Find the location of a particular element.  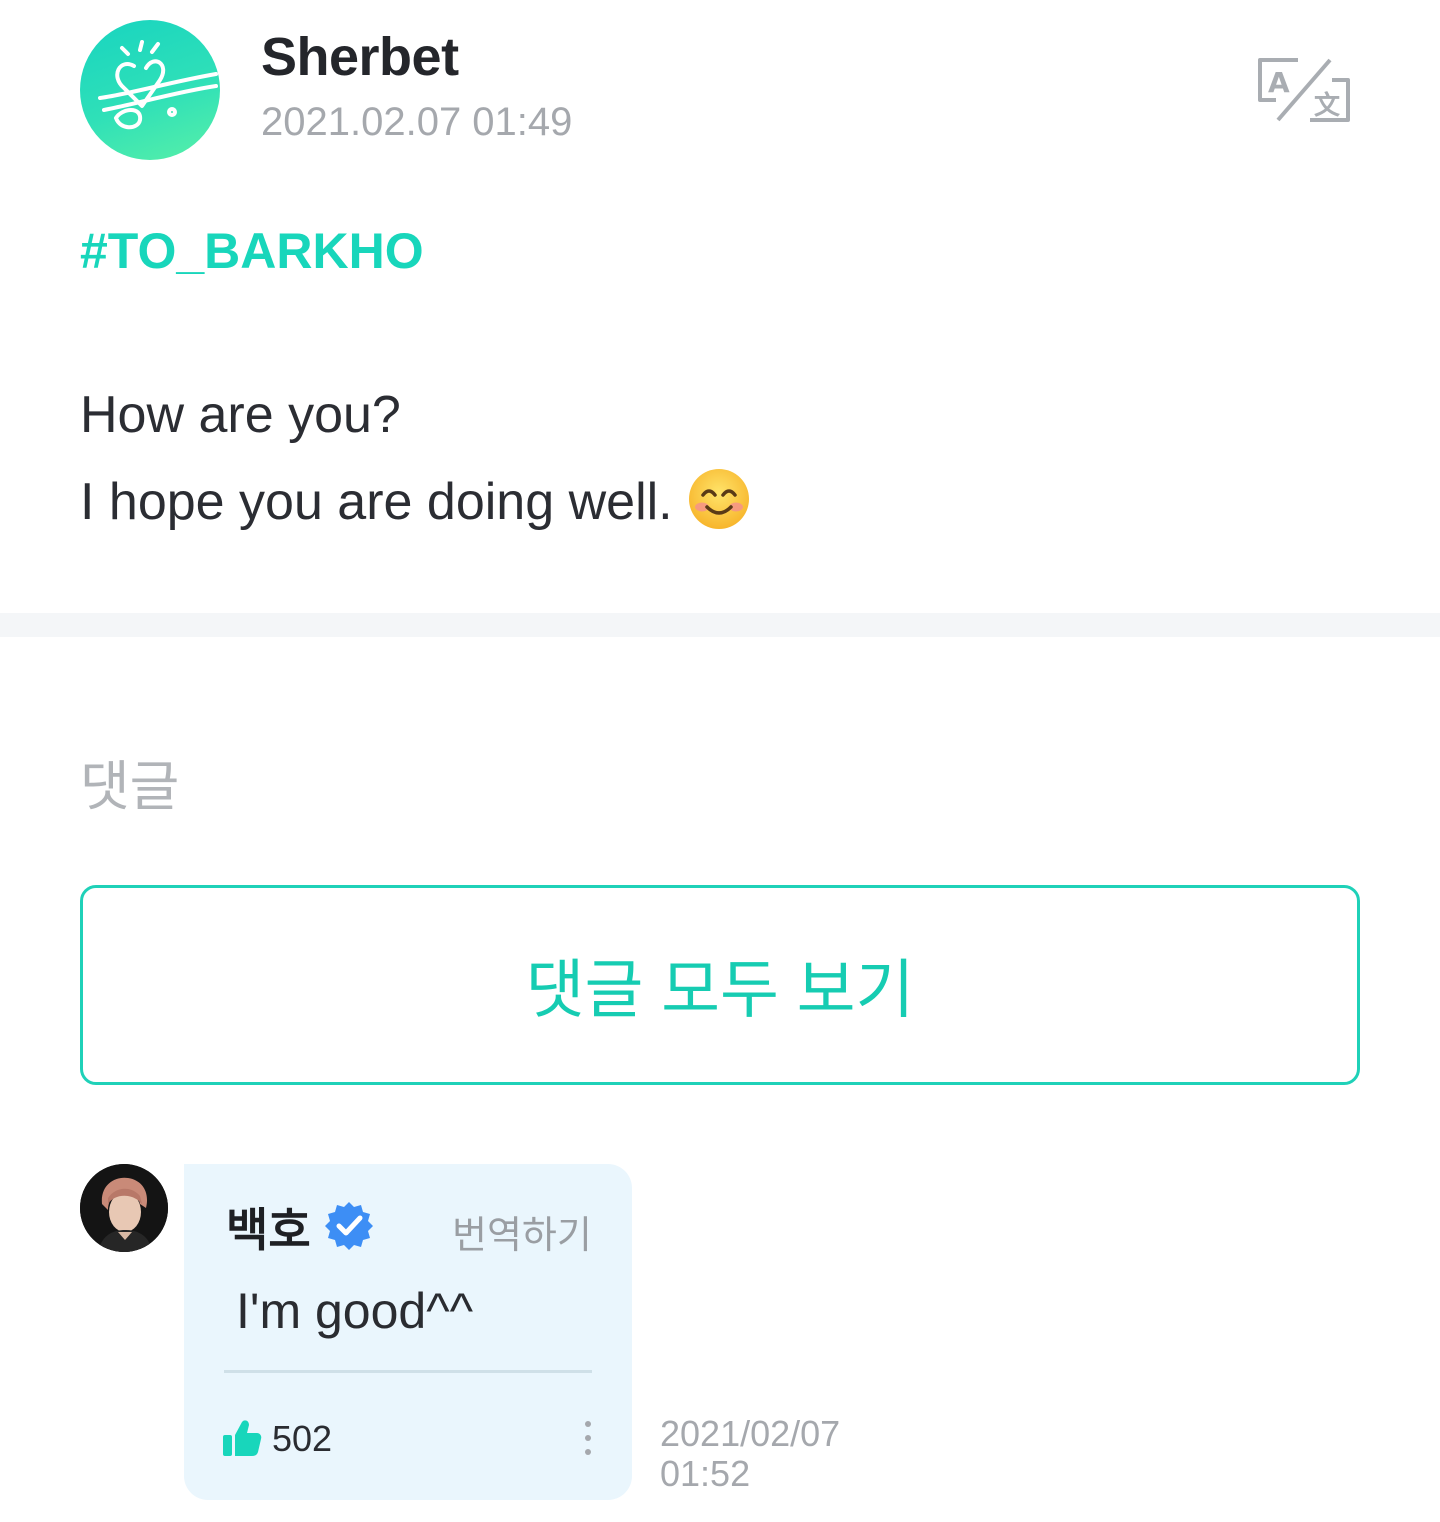

svg-text: 文 is located at coordinates (1327, 105).